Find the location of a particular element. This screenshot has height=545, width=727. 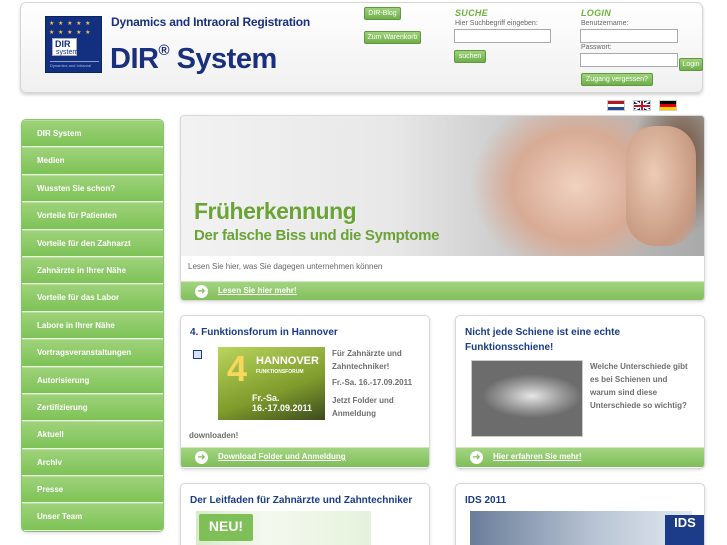

hannover-image-dates: 16.-17.09.2011 is located at coordinates (282, 408).